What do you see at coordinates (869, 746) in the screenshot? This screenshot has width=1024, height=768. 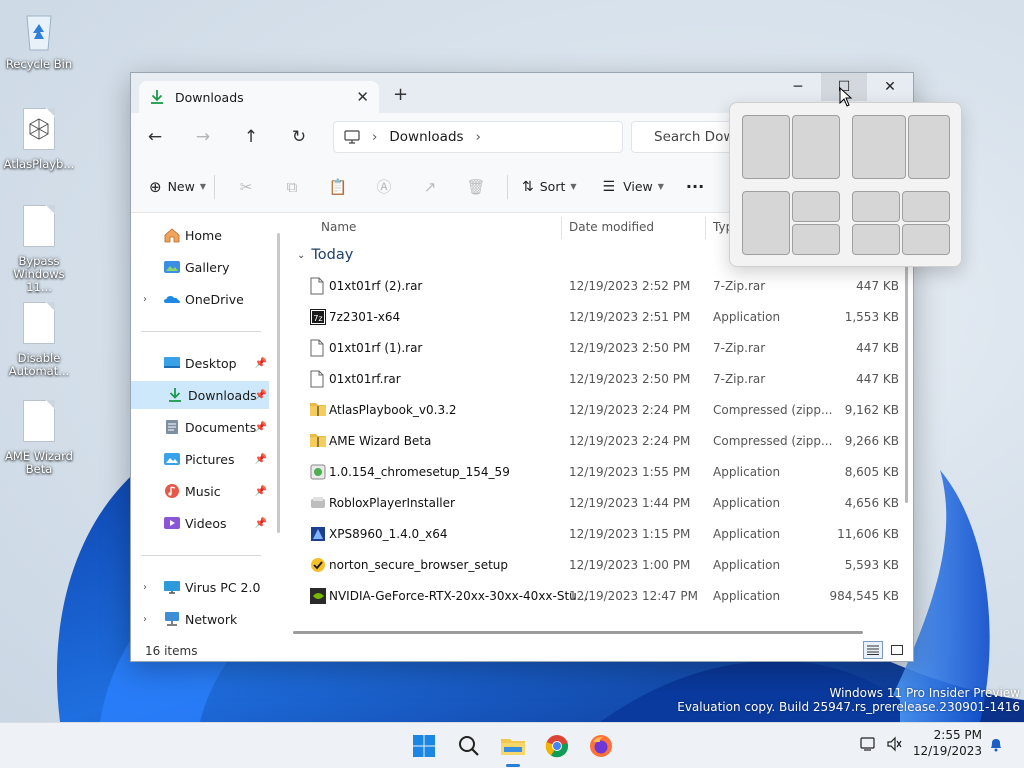 I see `tray-network-icon` at bounding box center [869, 746].